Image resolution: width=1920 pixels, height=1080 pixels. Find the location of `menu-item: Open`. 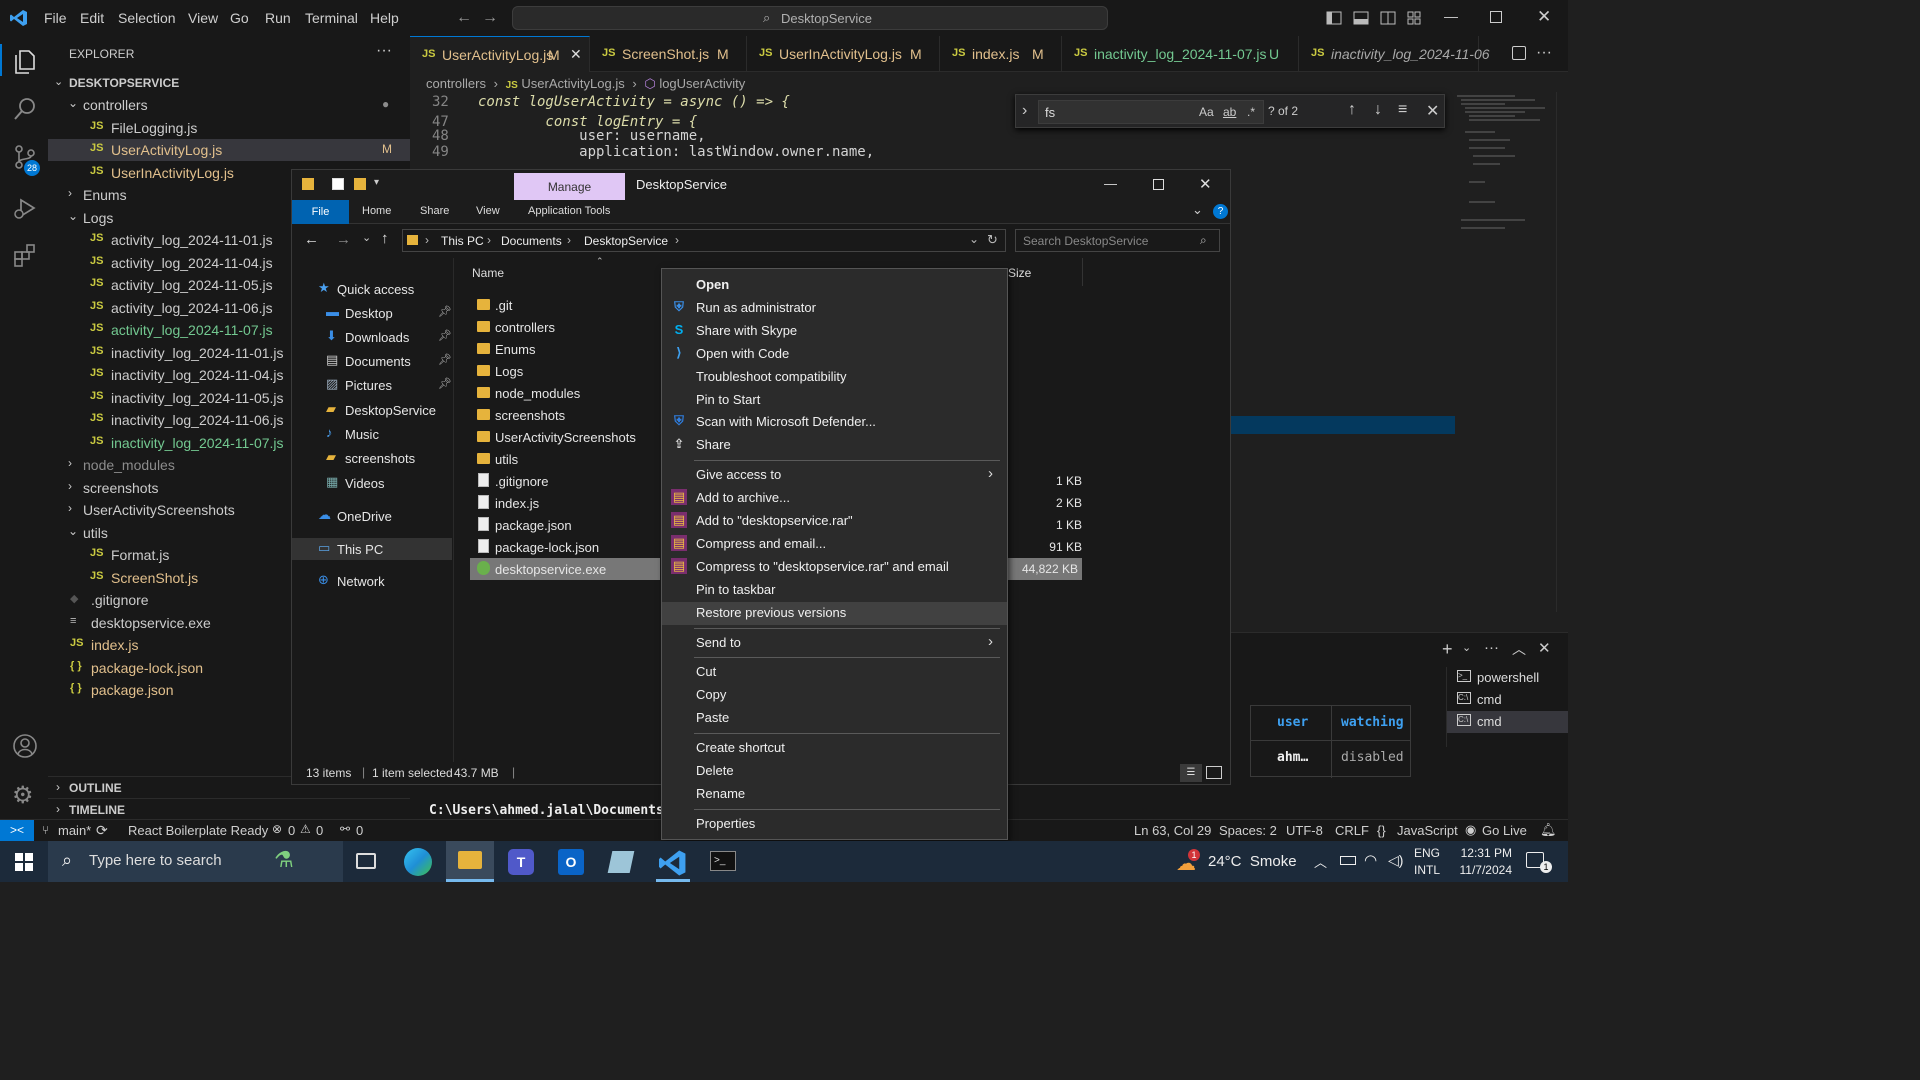

menu-item: Open is located at coordinates (834, 285).